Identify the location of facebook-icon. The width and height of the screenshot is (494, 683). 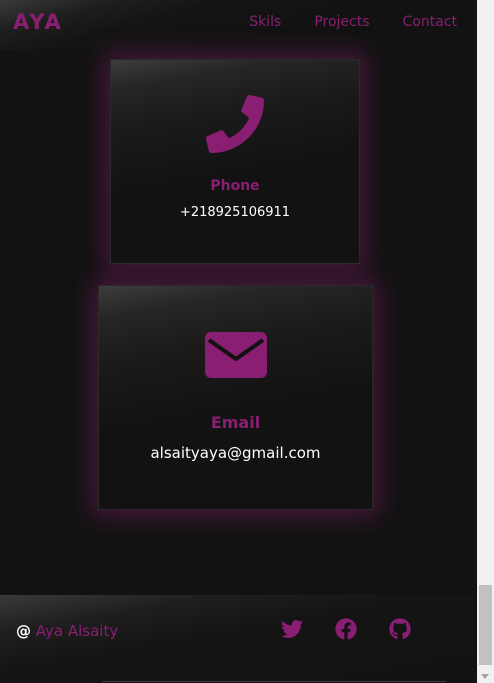
(346, 629).